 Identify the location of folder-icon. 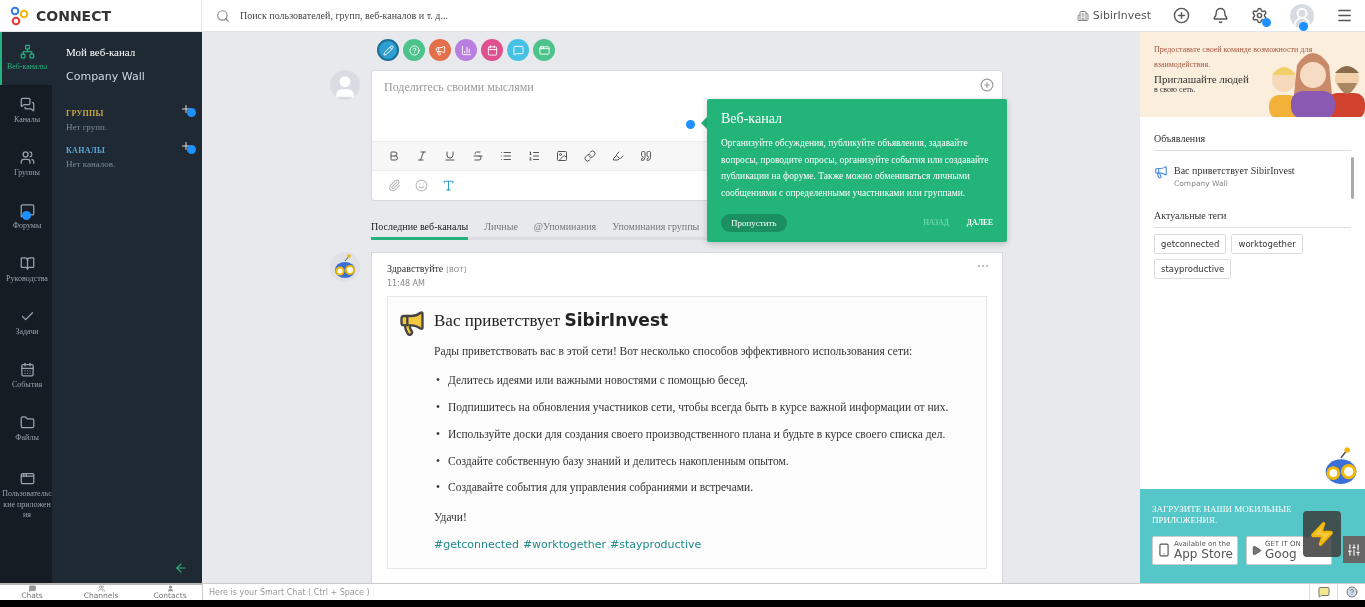
(27, 423).